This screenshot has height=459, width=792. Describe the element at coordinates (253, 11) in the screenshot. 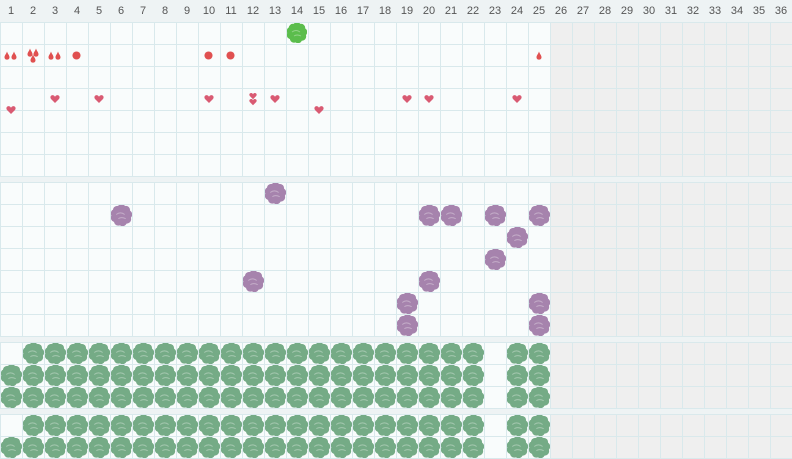

I see `column-number-12: 12` at that location.